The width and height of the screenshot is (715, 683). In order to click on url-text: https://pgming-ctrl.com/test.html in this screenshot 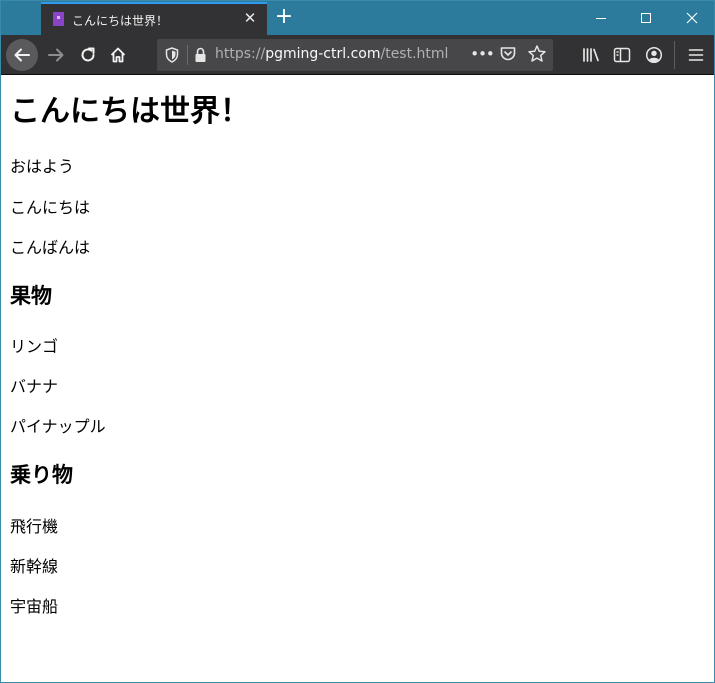, I will do `click(331, 54)`.